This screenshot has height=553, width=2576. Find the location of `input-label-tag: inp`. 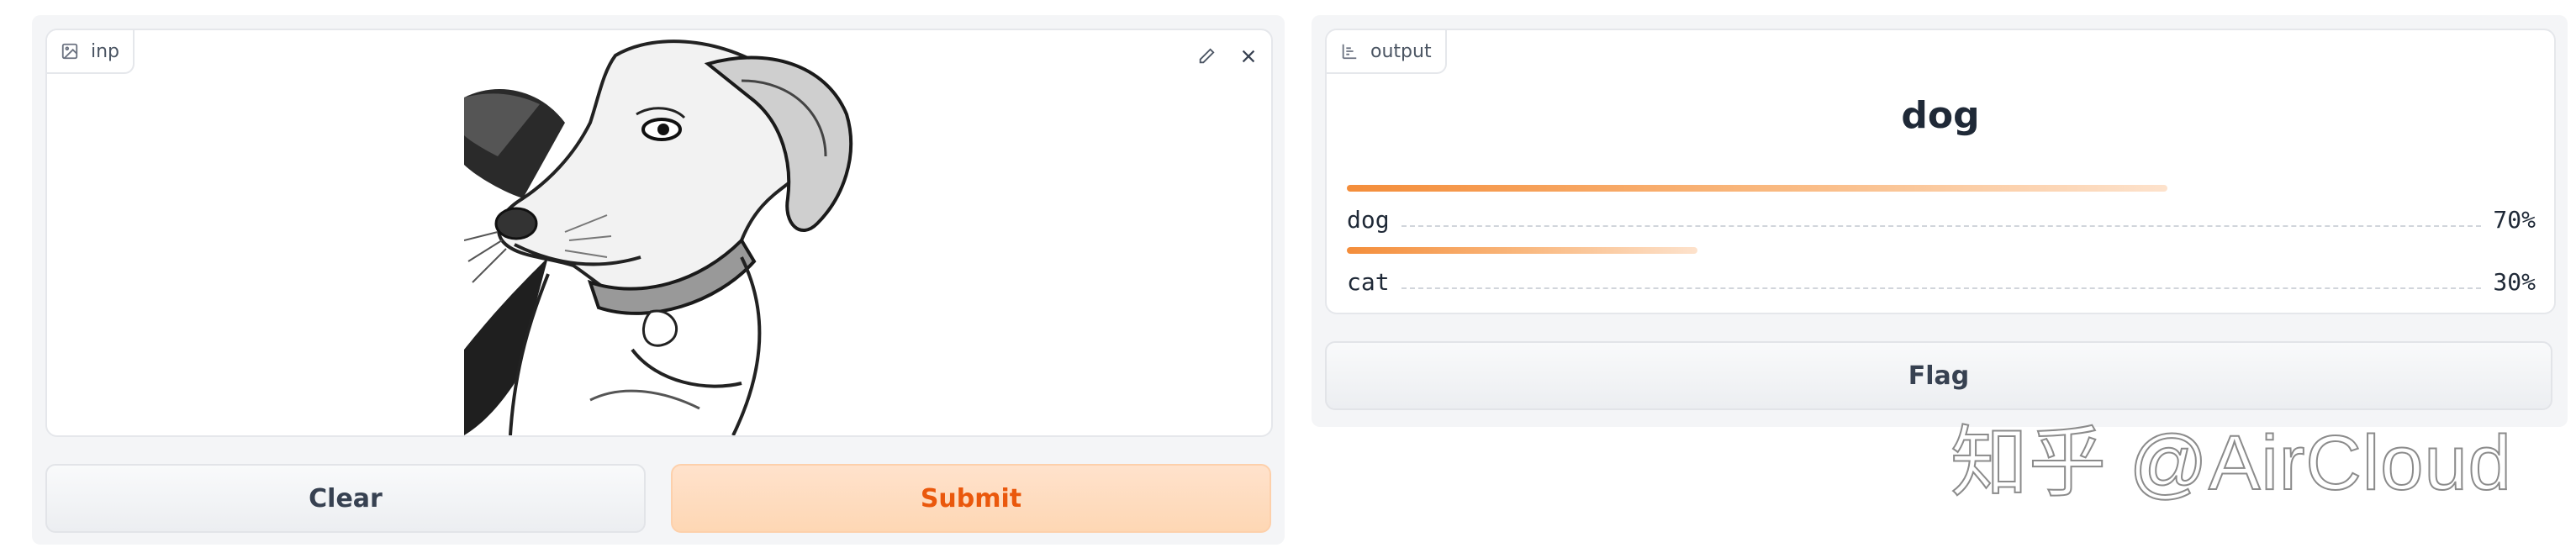

input-label-tag: inp is located at coordinates (91, 52).